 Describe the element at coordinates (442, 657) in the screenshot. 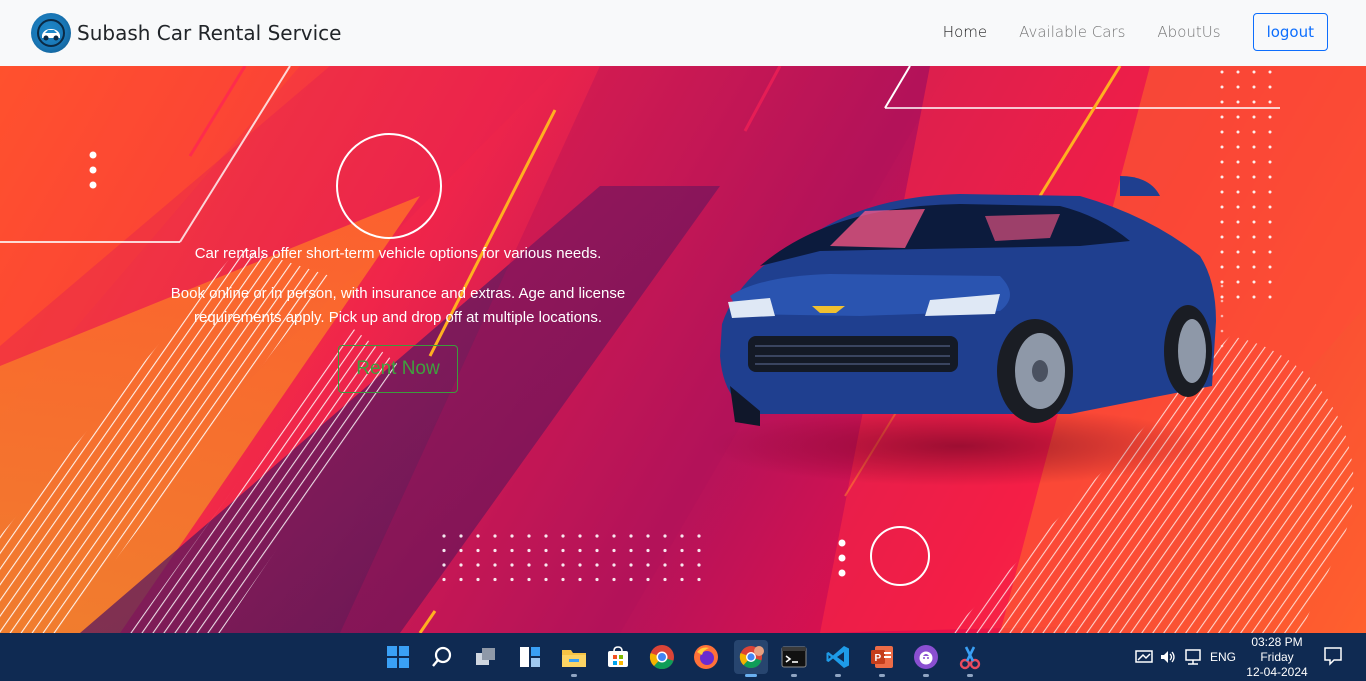

I see `search-icon` at that location.